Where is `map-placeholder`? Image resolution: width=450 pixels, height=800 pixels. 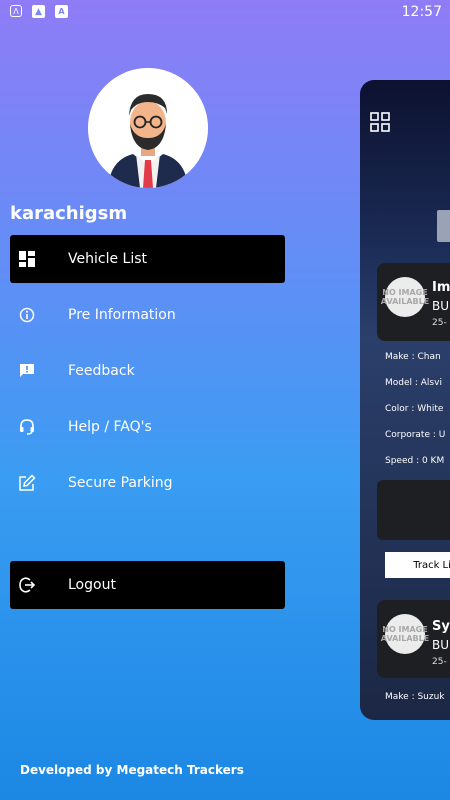 map-placeholder is located at coordinates (413, 510).